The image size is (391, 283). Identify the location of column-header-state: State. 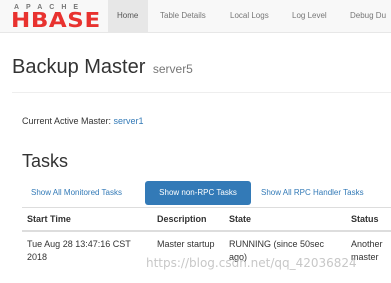
(240, 219).